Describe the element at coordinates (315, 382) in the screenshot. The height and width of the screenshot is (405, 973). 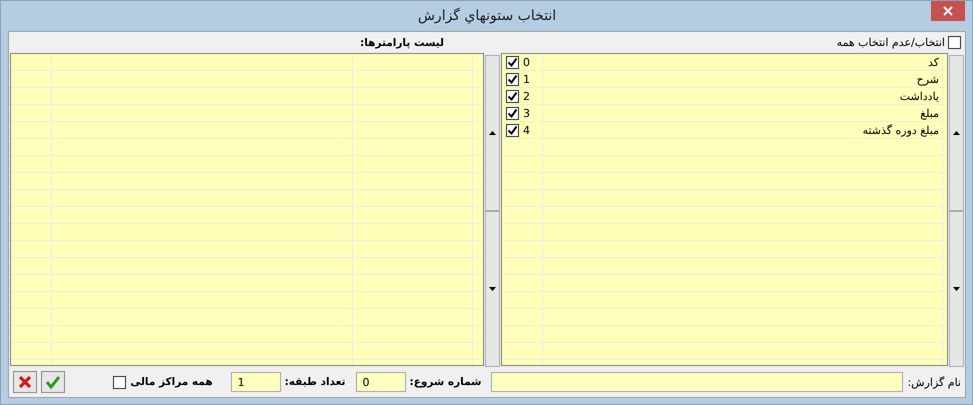
I see `levels-label: تعداد طبقه:` at that location.